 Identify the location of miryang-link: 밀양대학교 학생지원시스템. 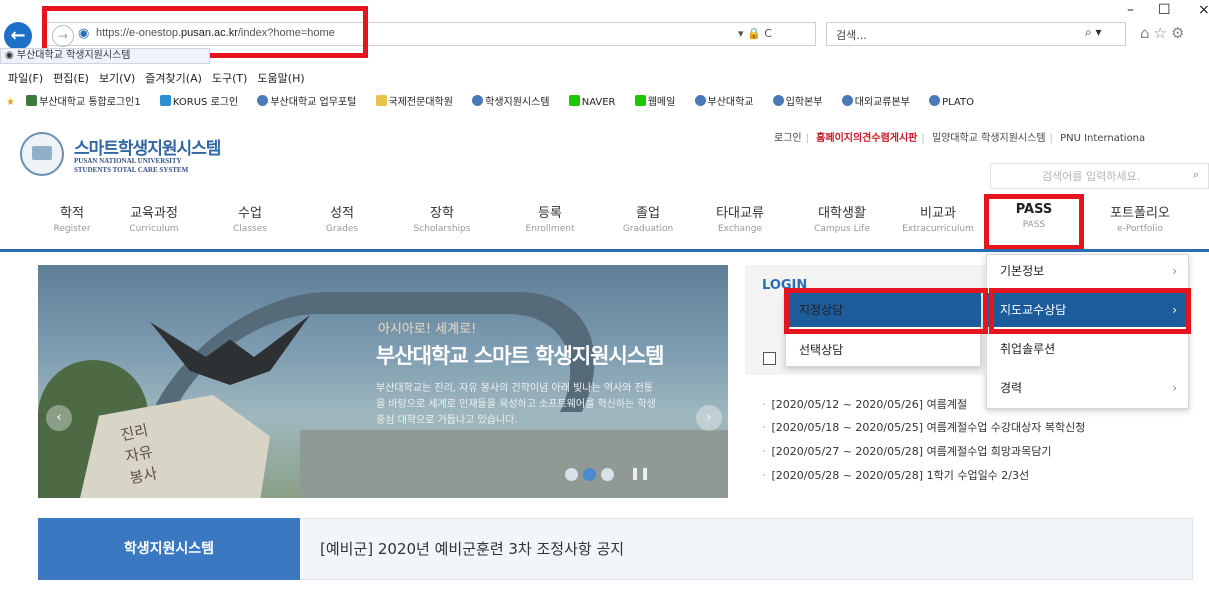
(989, 138).